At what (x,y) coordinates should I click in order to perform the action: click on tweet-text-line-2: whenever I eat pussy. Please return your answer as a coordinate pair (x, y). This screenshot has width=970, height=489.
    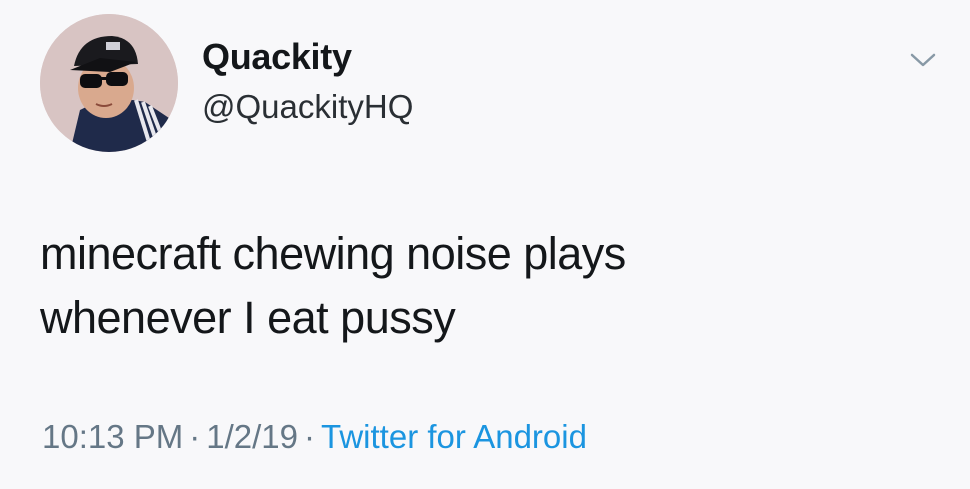
    Looking at the image, I should click on (248, 317).